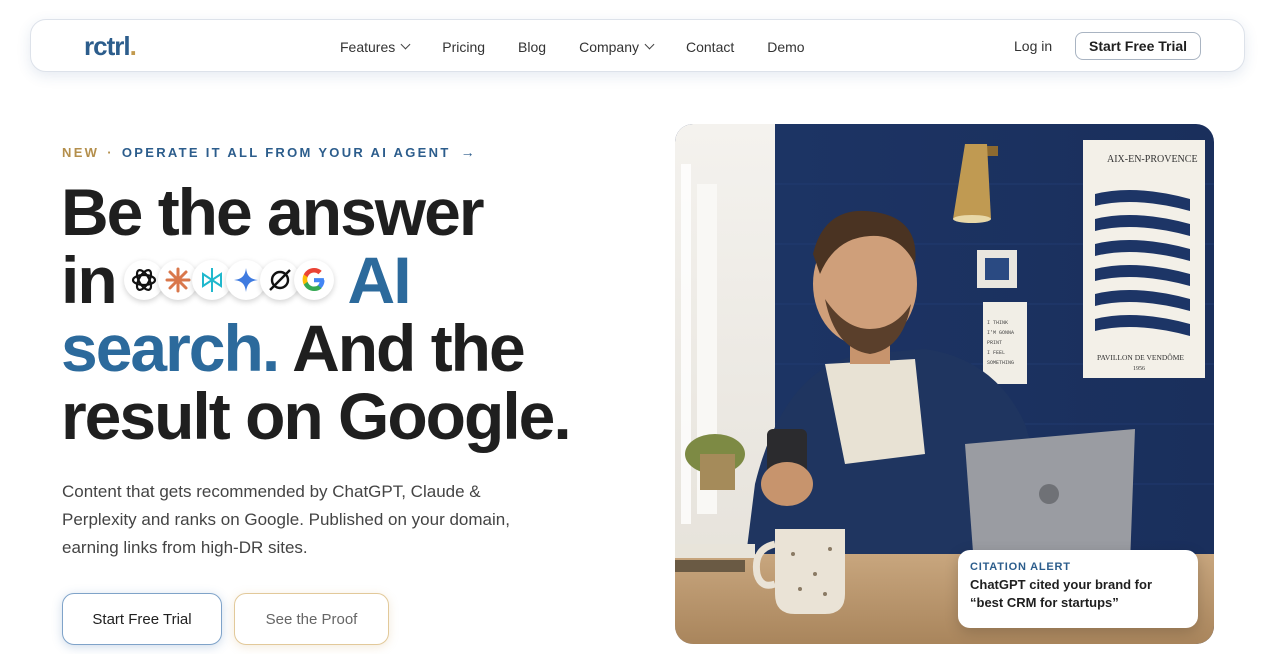 The image size is (1275, 654). I want to click on nav-link-label: Pricing, so click(464, 46).